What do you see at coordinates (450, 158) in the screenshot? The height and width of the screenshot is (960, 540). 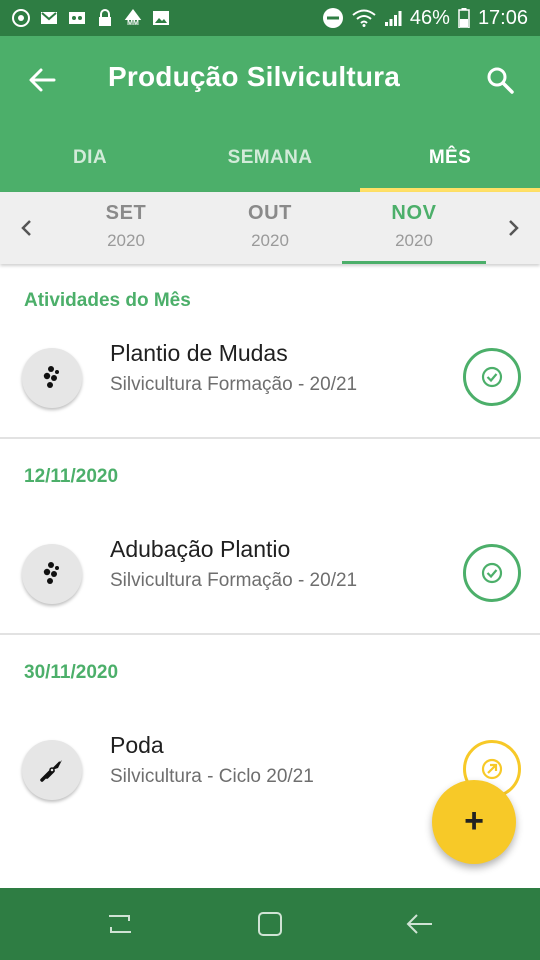 I see `tab-mes: MÊS` at bounding box center [450, 158].